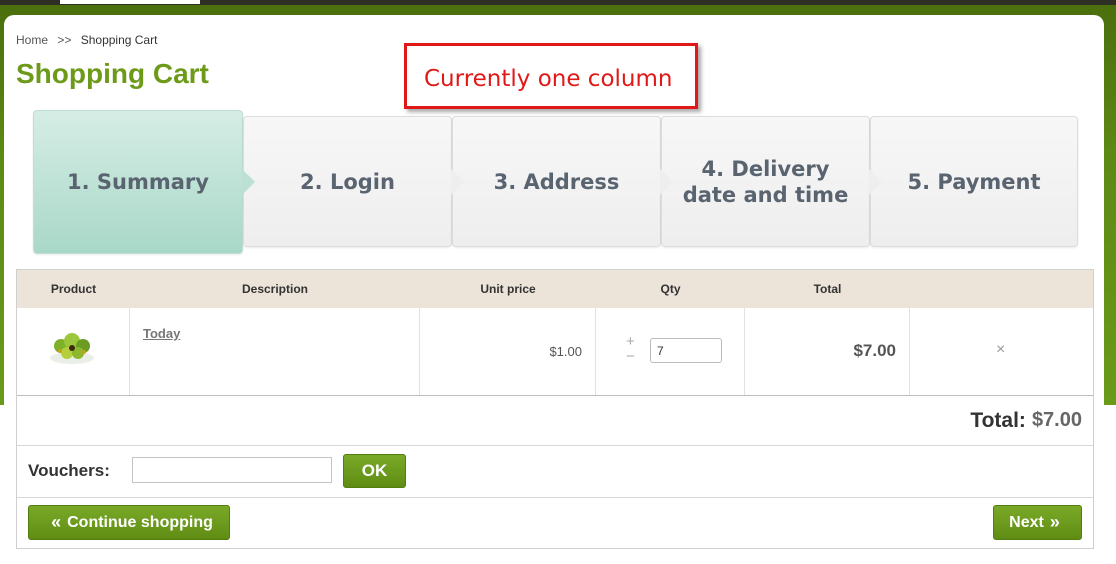  I want to click on step-label-line: 5. Payment, so click(974, 181).